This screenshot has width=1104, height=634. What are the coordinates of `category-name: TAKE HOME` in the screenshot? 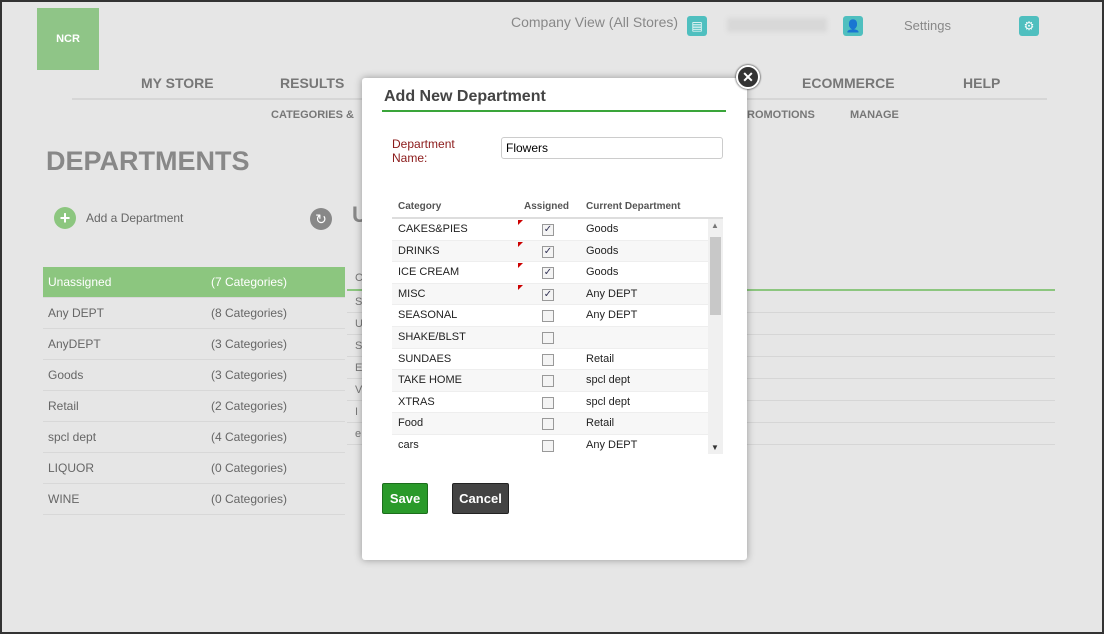 It's located at (430, 380).